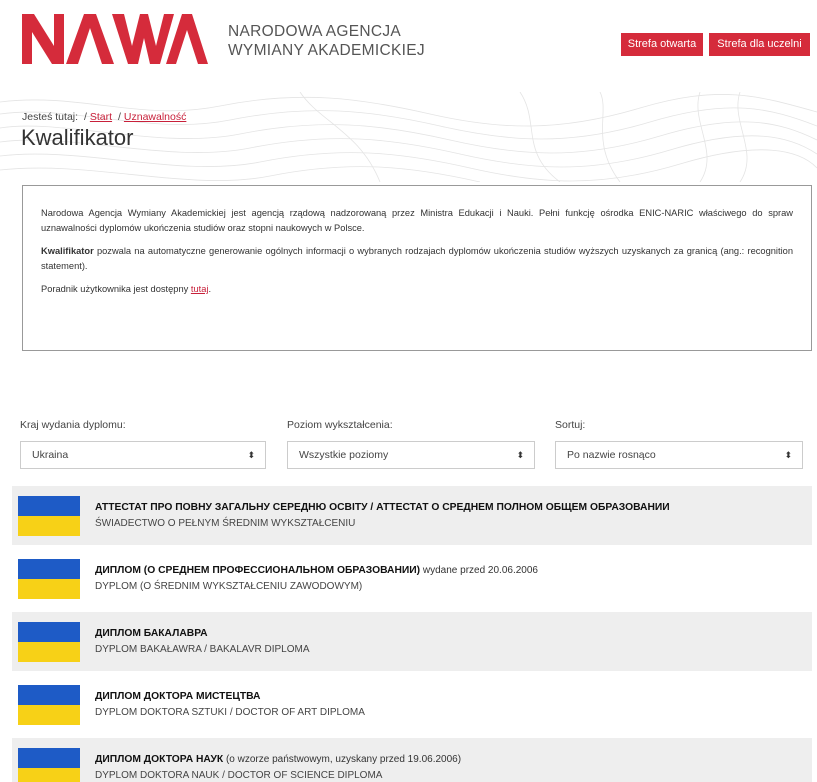 This screenshot has width=817, height=782. What do you see at coordinates (50, 117) in the screenshot?
I see `breadcrumb-prefix: Jesteś tutaj:` at bounding box center [50, 117].